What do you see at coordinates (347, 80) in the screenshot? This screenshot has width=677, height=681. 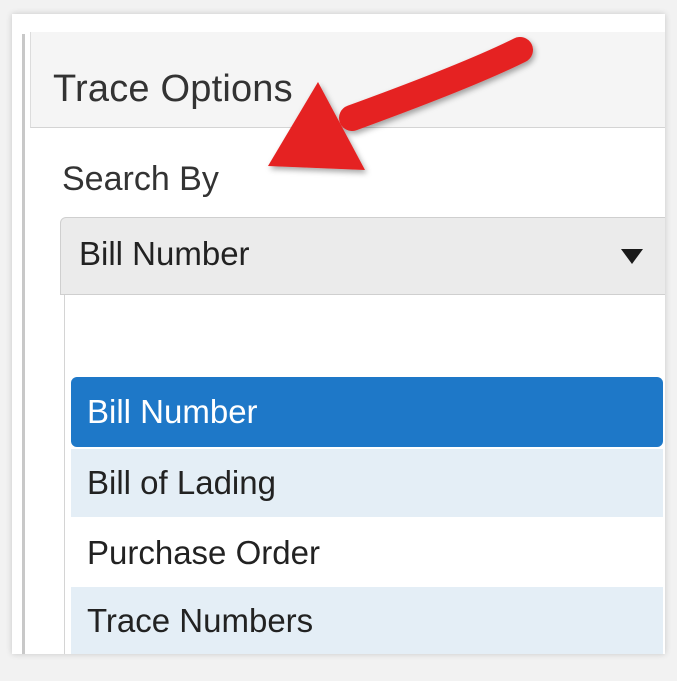 I see `panel-header: Trace Options` at bounding box center [347, 80].